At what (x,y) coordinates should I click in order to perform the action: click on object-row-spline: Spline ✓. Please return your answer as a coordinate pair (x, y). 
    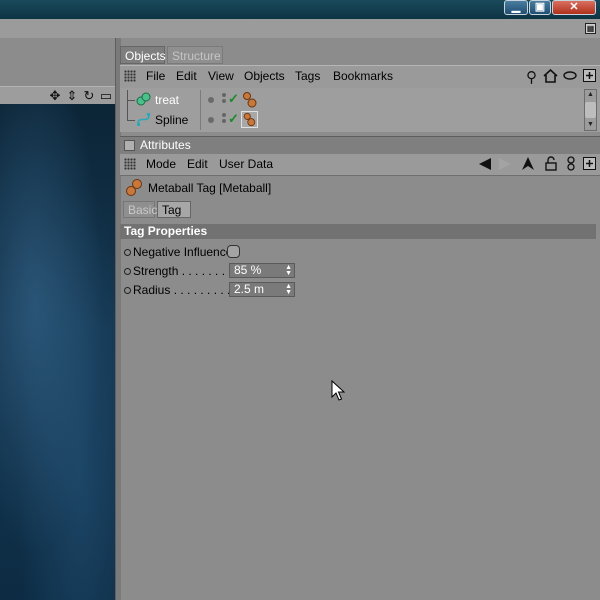
    Looking at the image, I should click on (352, 120).